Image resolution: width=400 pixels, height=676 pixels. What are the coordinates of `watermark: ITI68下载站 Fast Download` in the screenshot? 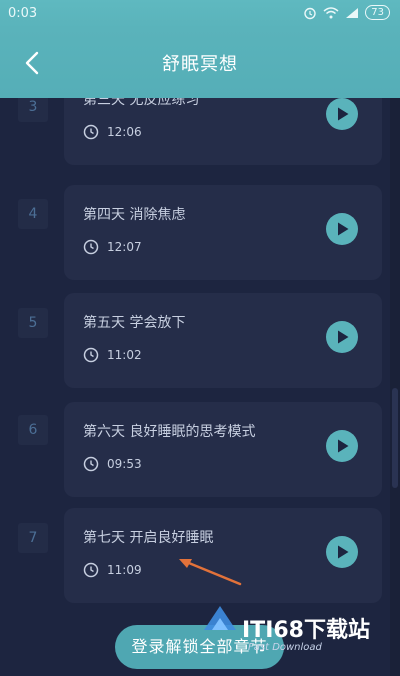 It's located at (297, 628).